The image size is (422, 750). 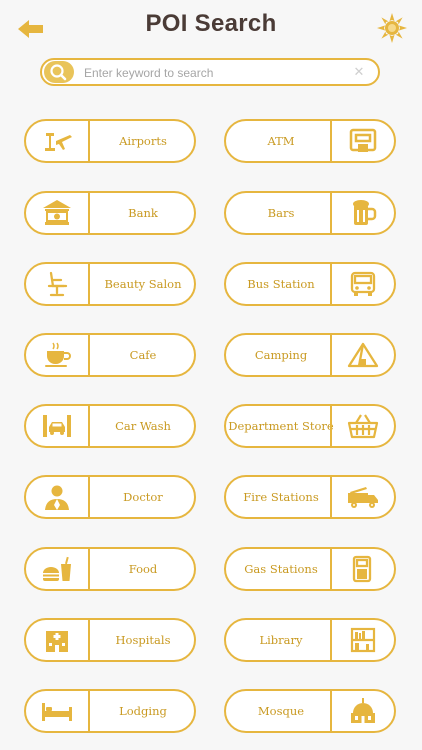 I want to click on category-label: Camping, so click(x=281, y=354).